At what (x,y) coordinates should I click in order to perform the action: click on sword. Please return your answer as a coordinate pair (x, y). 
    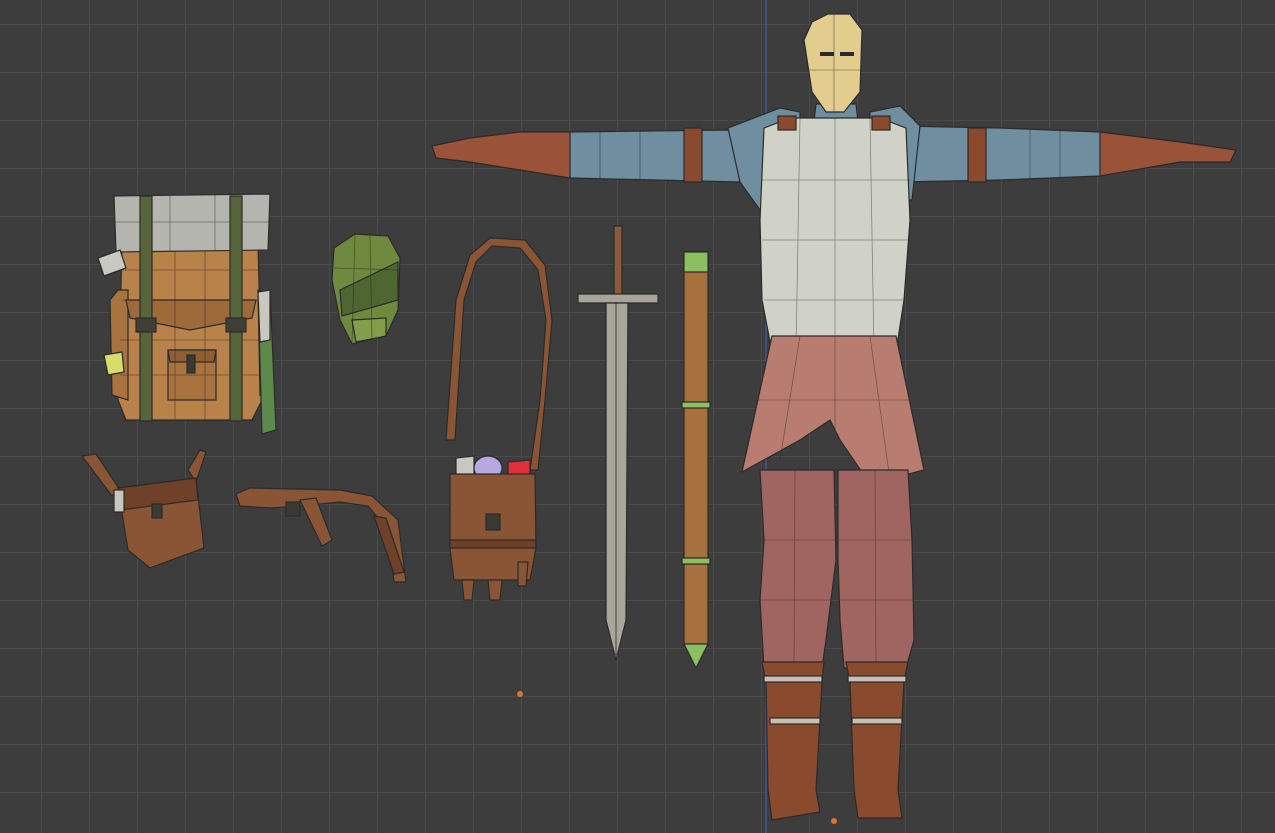
    Looking at the image, I should click on (618, 443).